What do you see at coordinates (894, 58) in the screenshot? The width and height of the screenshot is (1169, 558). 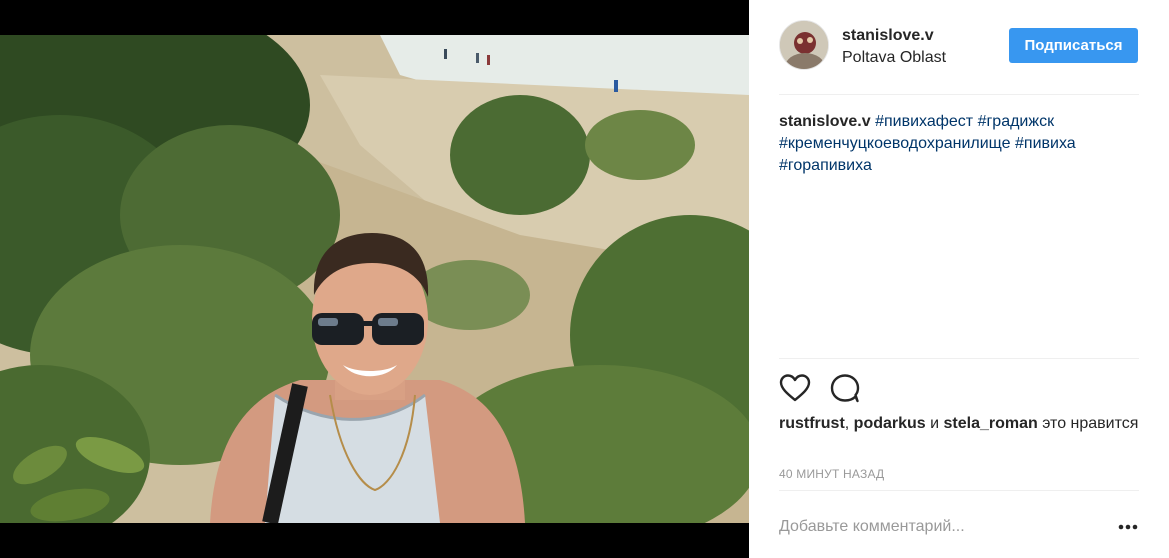 I see `author-location: Poltava Oblast` at bounding box center [894, 58].